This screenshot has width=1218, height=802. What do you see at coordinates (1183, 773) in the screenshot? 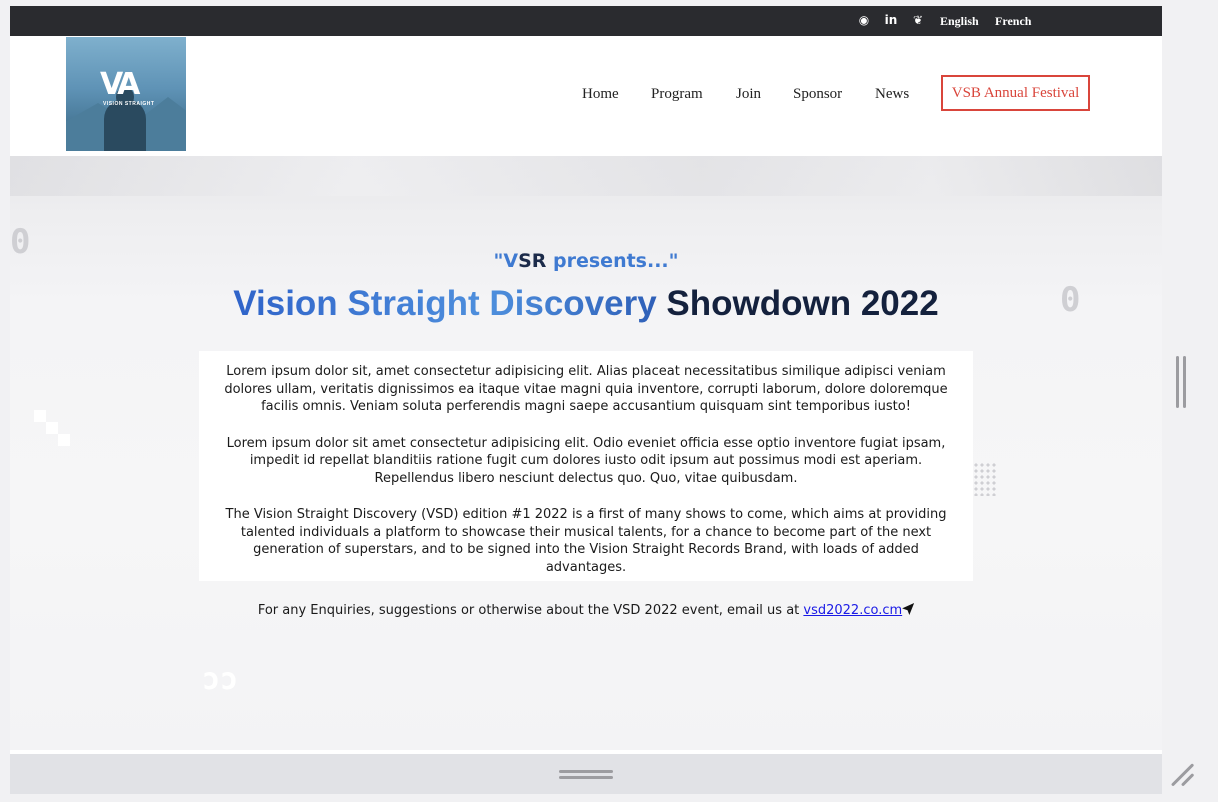
I see `corner-resize-handle` at bounding box center [1183, 773].